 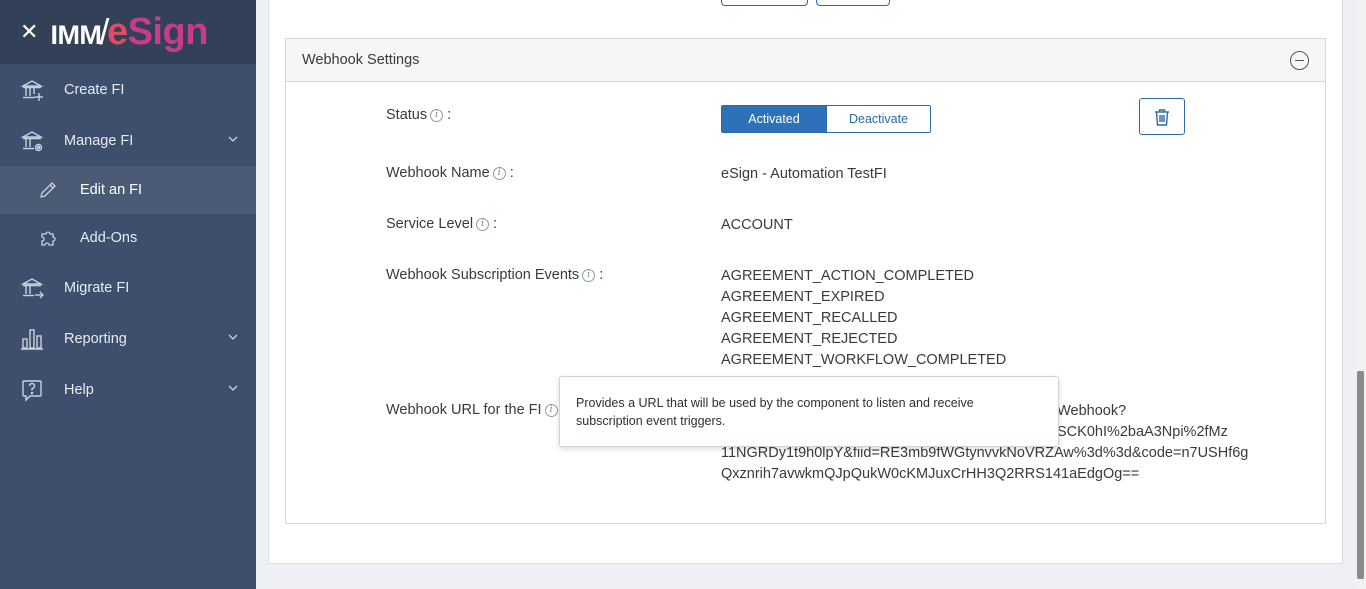 What do you see at coordinates (419, 115) in the screenshot?
I see `status-label: Status i:` at bounding box center [419, 115].